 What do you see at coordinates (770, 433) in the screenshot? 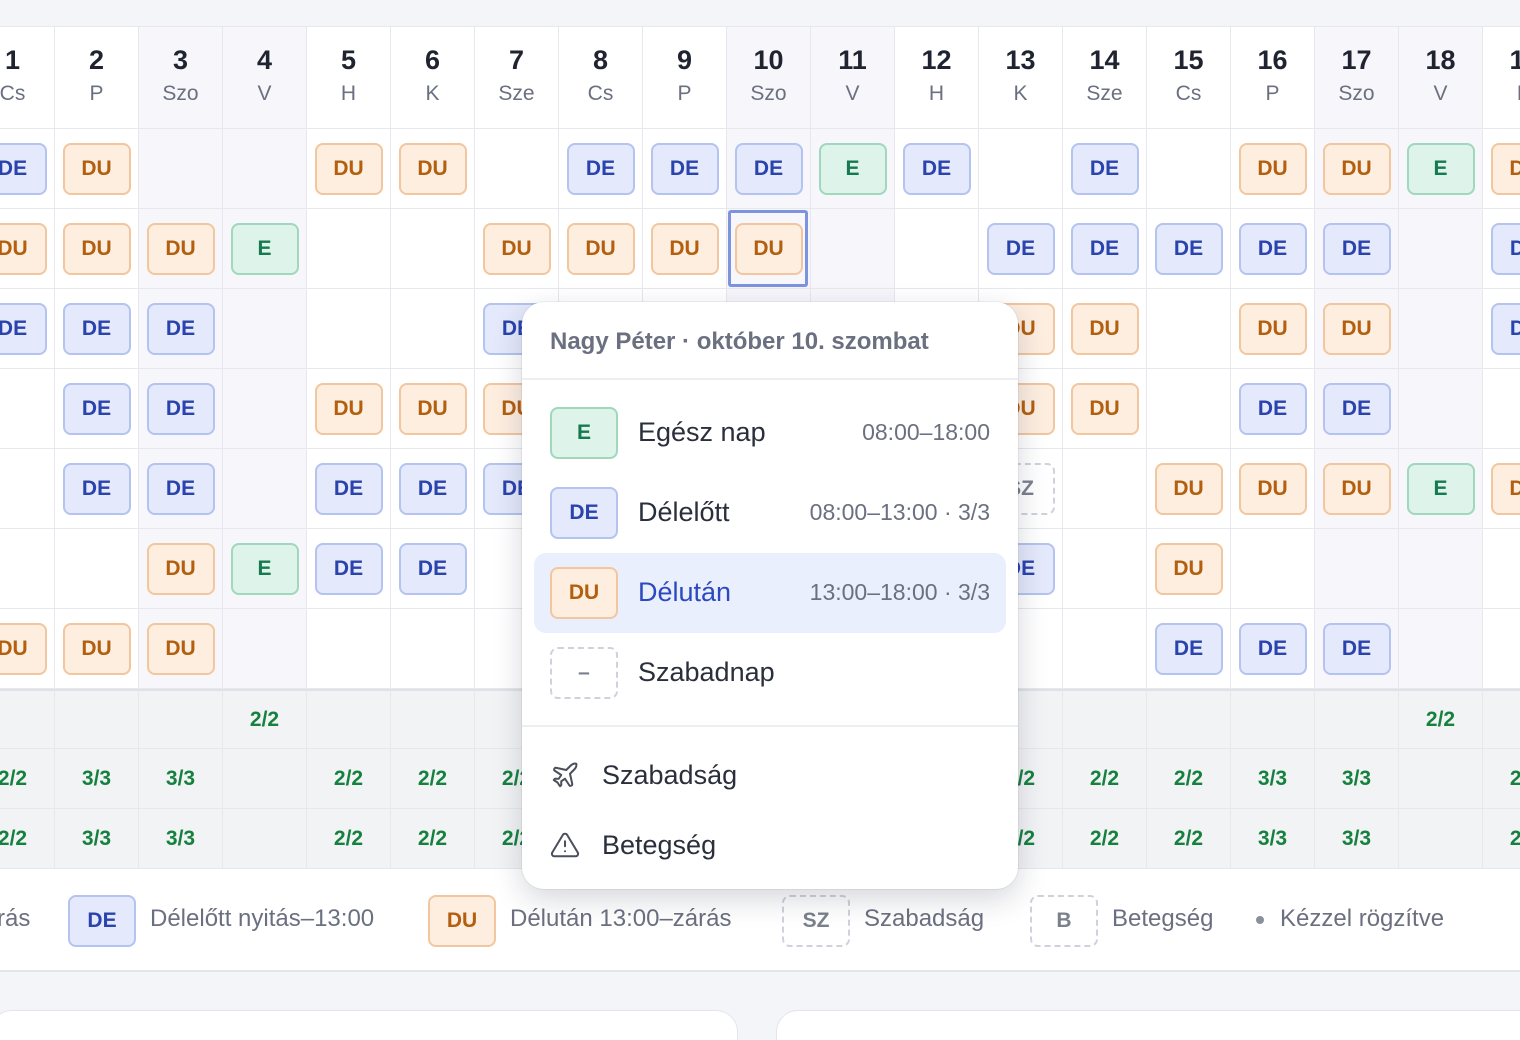
I see `option-egesz-nap: E Egész nap 08:00–18:00` at bounding box center [770, 433].